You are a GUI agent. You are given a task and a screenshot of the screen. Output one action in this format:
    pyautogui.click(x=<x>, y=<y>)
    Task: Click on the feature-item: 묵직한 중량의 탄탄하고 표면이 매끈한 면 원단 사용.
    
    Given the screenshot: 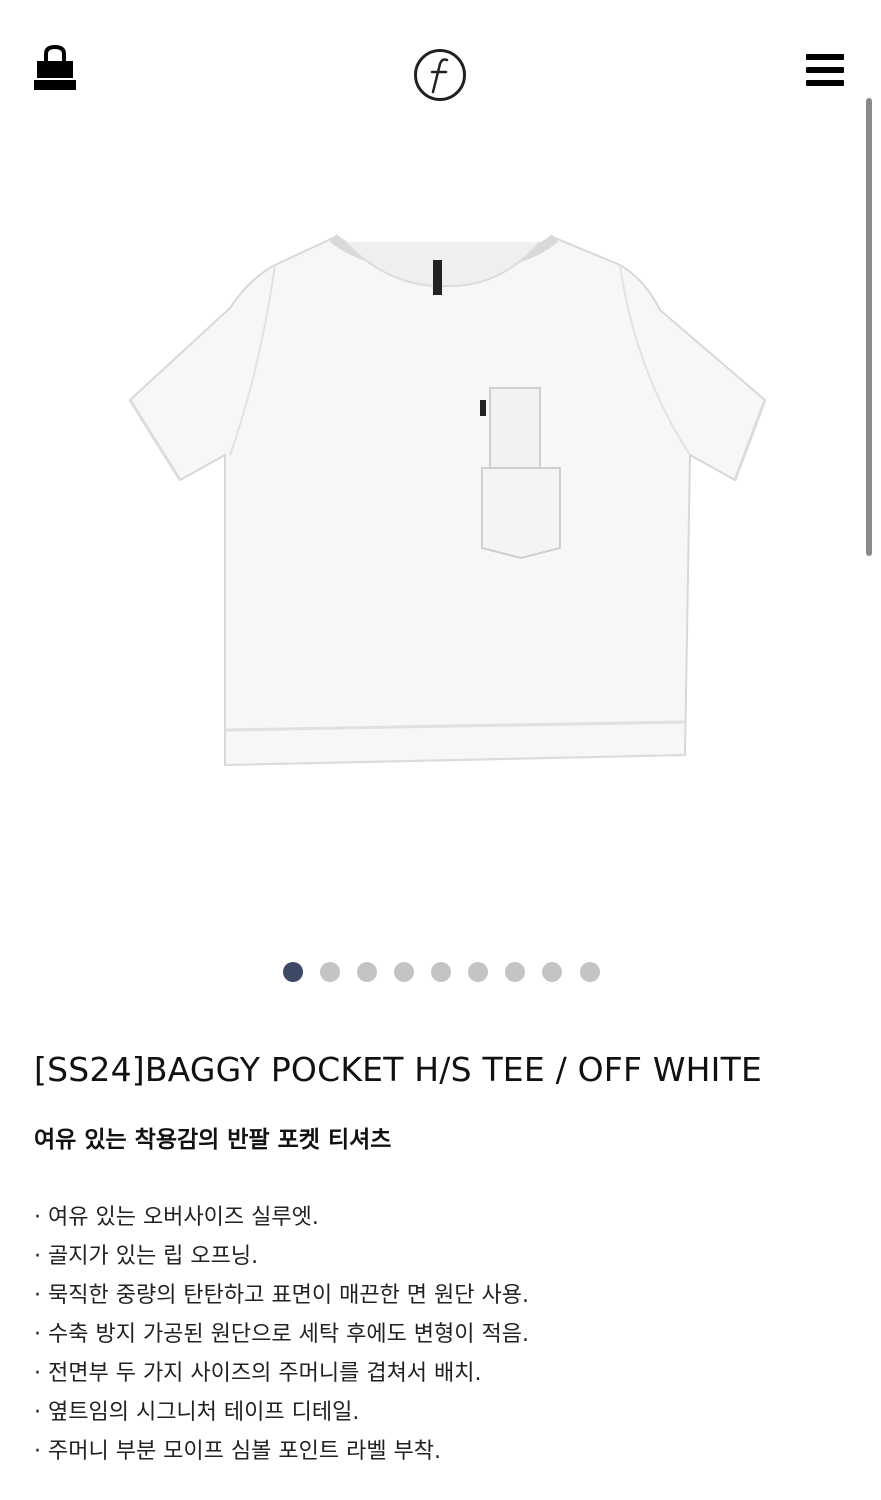 What is the action you would take?
    pyautogui.click(x=281, y=1295)
    